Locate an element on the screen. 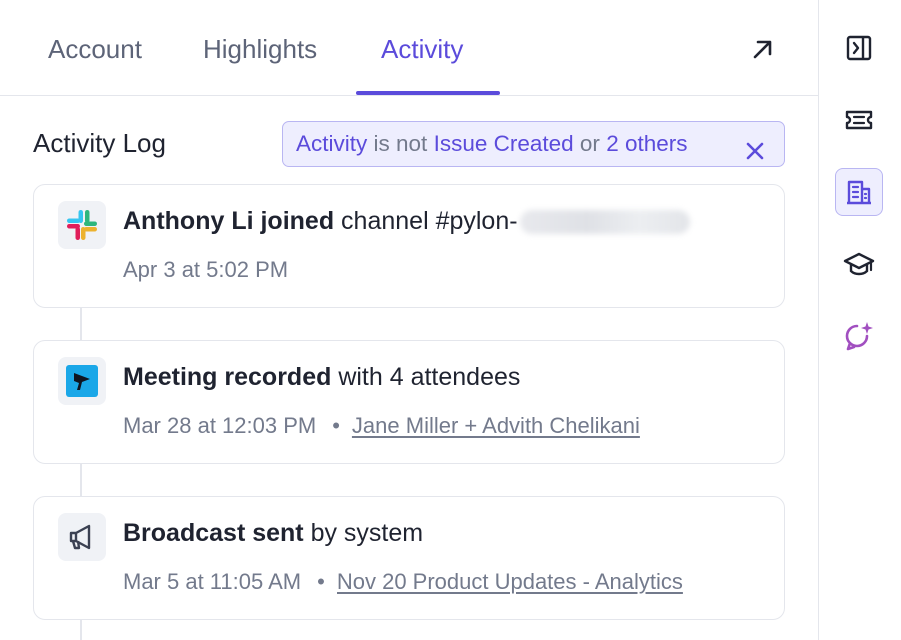 The image size is (901, 640). megaphone-icon is located at coordinates (82, 537).